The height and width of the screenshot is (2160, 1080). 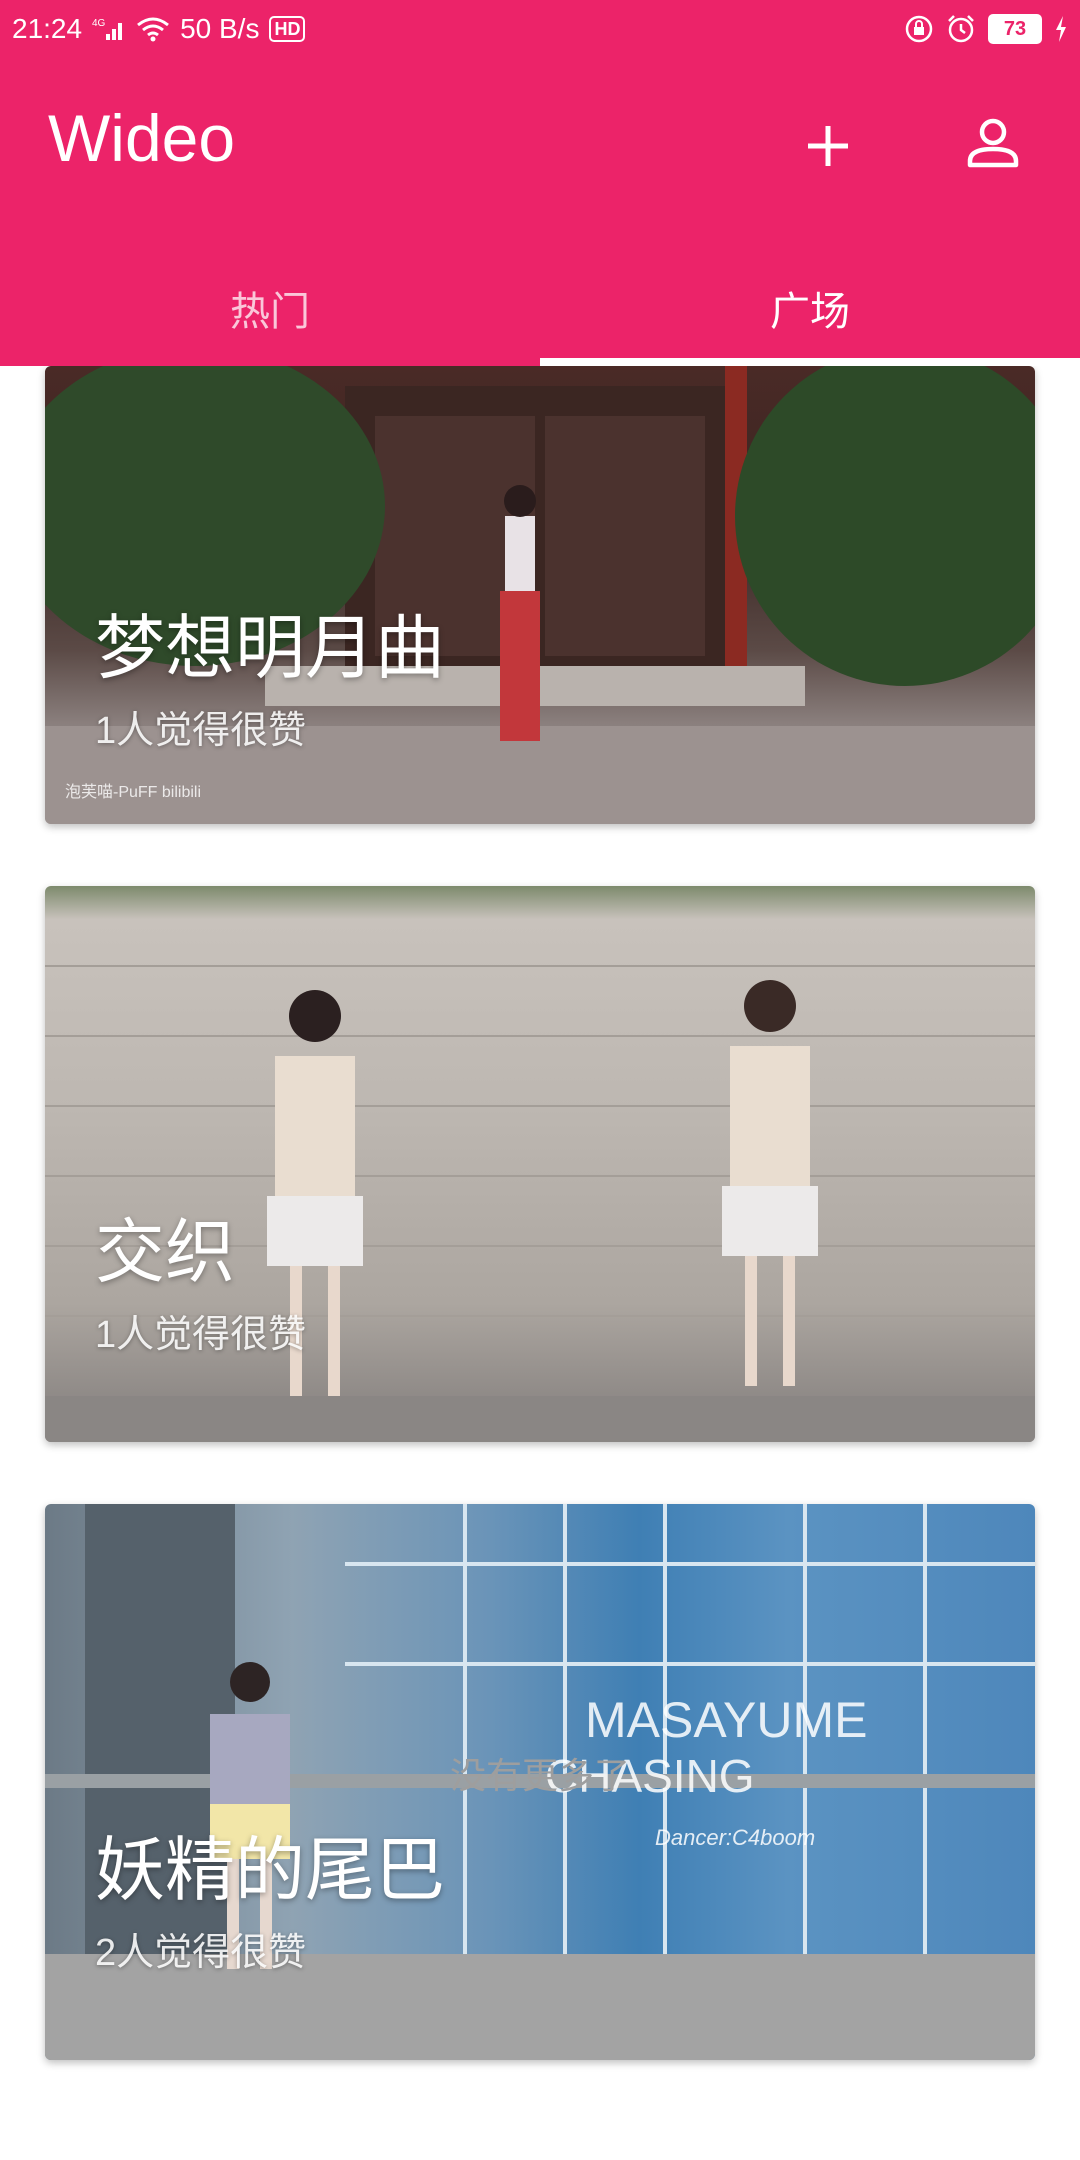 What do you see at coordinates (165, 1252) in the screenshot?
I see `video-title: 交织` at bounding box center [165, 1252].